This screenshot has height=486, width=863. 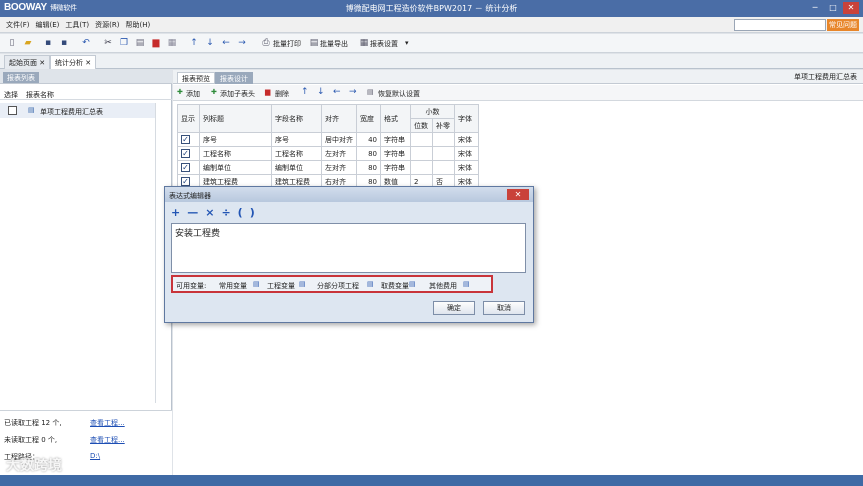 I want to click on report-checkbox, so click(x=12, y=110).